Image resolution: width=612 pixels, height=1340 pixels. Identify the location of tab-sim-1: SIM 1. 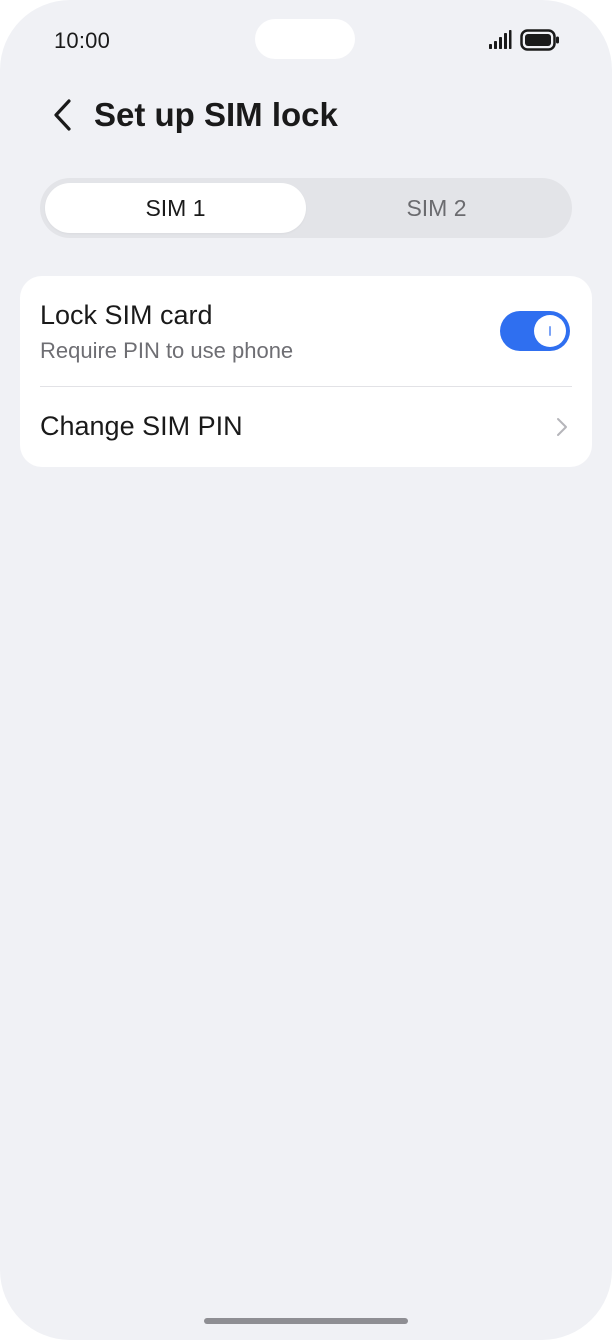
(175, 208).